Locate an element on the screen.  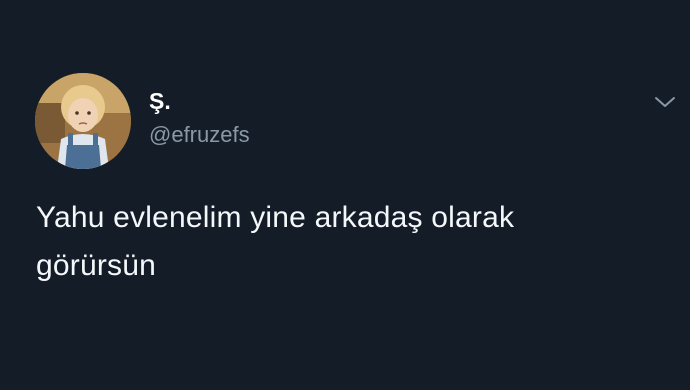
tweet-text-line: görürsün is located at coordinates (96, 265).